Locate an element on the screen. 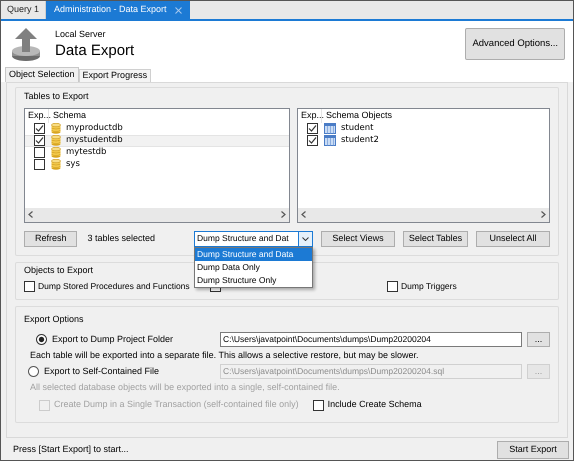  page-title: Data Export is located at coordinates (94, 51).